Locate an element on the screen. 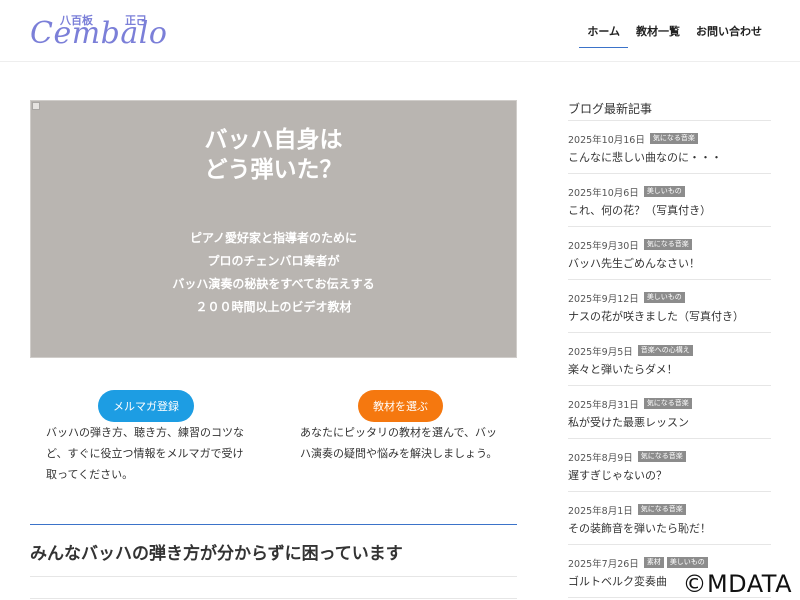 The image size is (800, 600). blog-post-item: 2025年9月5日 音楽への心構え 楽々と弾いたらダメ！ is located at coordinates (669, 359).